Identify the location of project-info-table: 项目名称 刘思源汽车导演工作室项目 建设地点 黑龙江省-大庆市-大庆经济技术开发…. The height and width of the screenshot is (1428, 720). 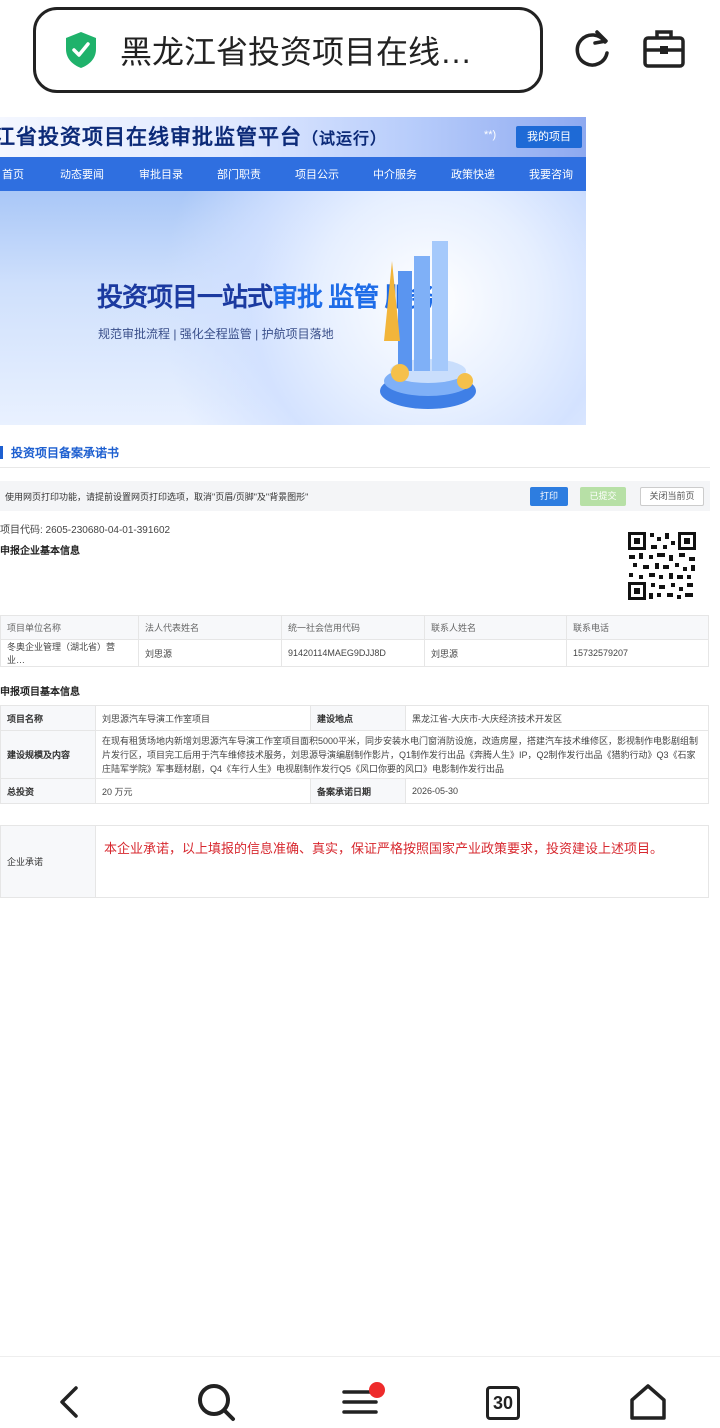
(354, 754).